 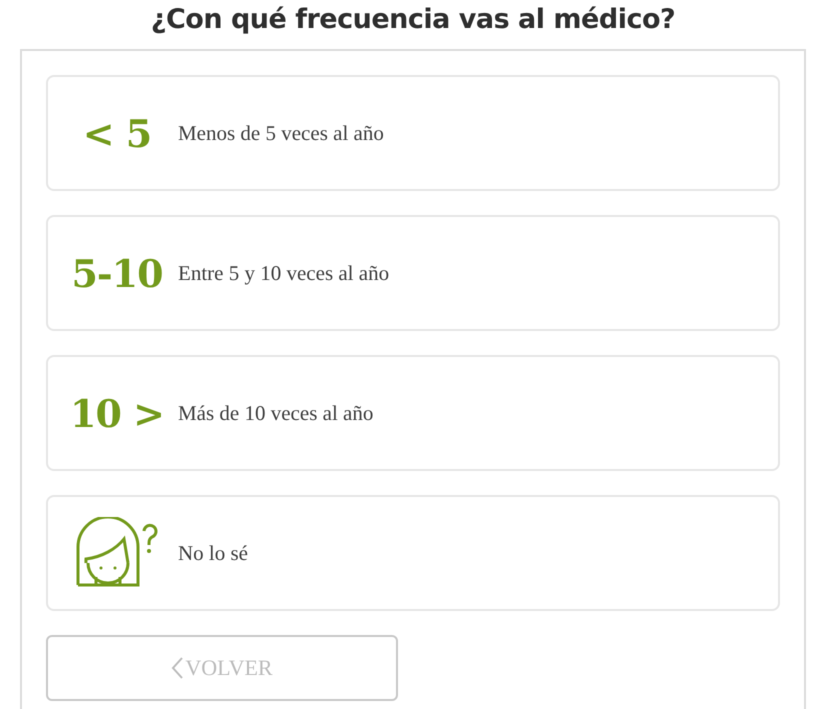 I want to click on answer-option: < 5 Menos de 5 veces al año, so click(x=413, y=133).